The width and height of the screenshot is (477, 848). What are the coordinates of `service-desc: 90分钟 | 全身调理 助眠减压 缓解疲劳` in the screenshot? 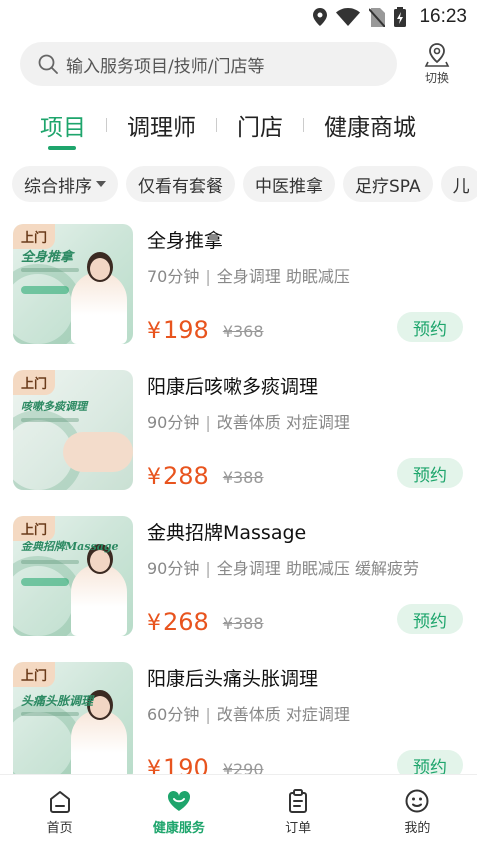 It's located at (283, 568).